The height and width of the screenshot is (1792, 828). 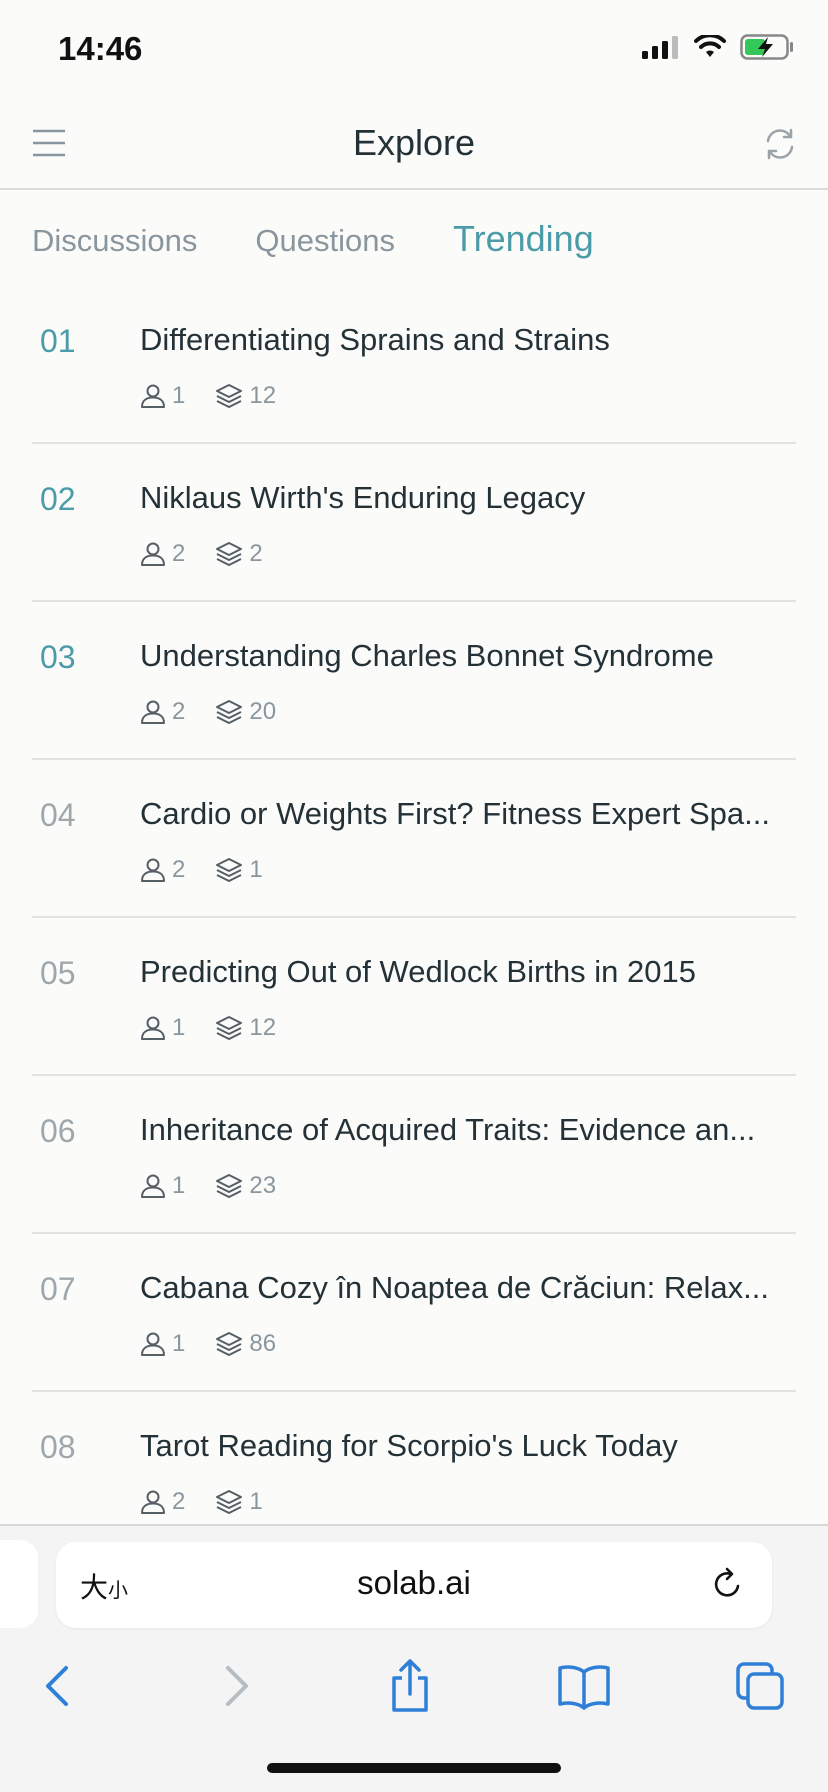 What do you see at coordinates (58, 341) in the screenshot?
I see `rank-number: 01` at bounding box center [58, 341].